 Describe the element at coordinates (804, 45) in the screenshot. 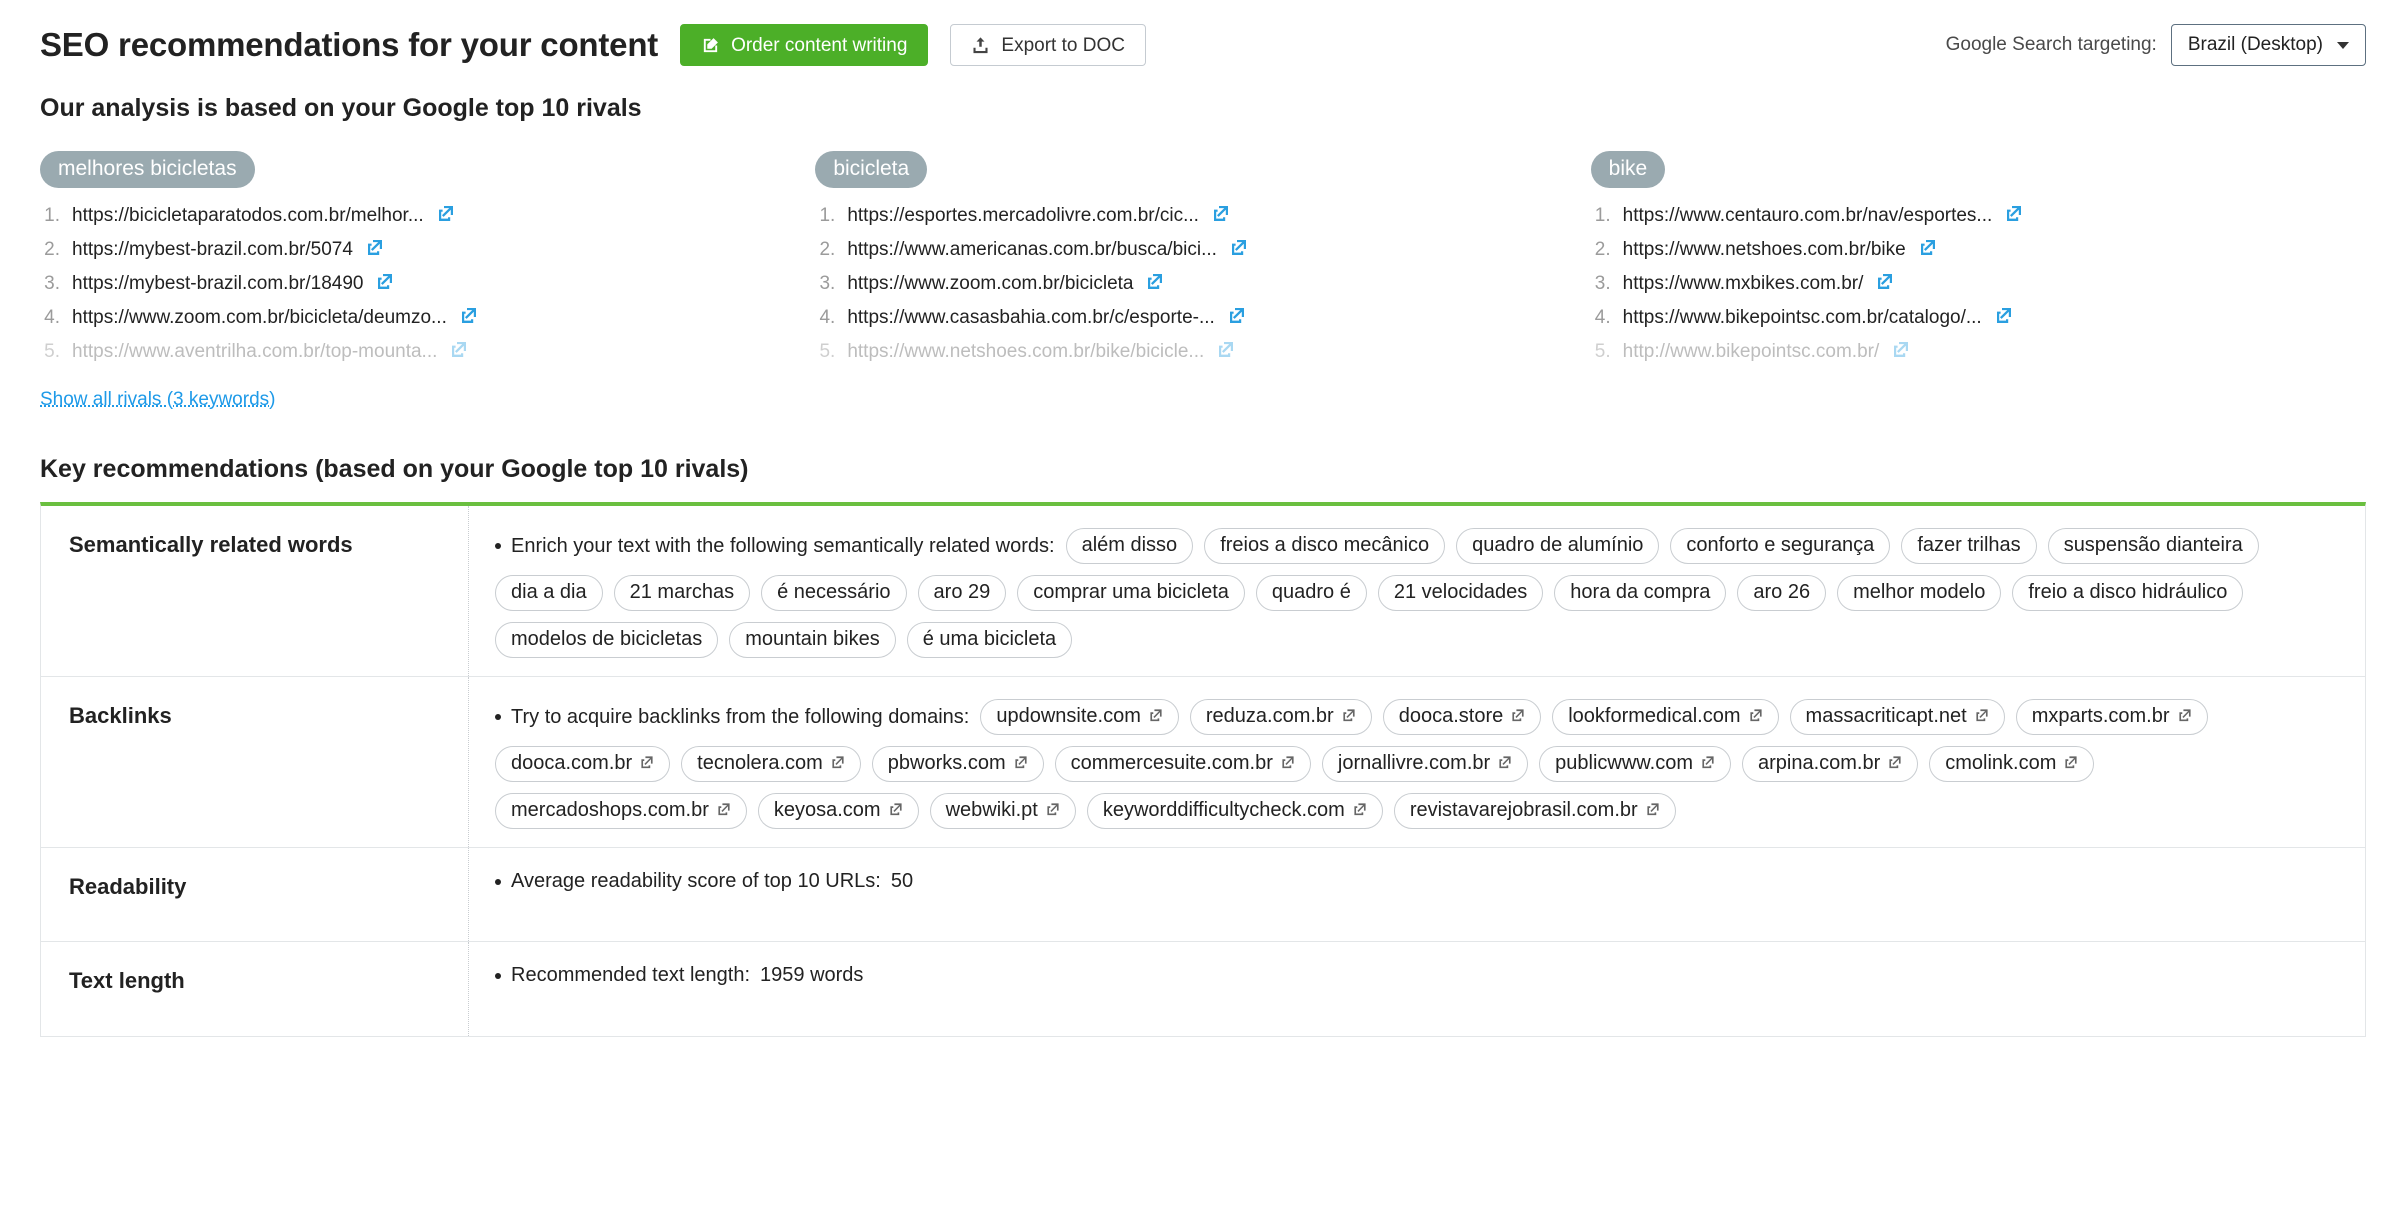

I see `order-content-writing-button: Order content writing` at that location.